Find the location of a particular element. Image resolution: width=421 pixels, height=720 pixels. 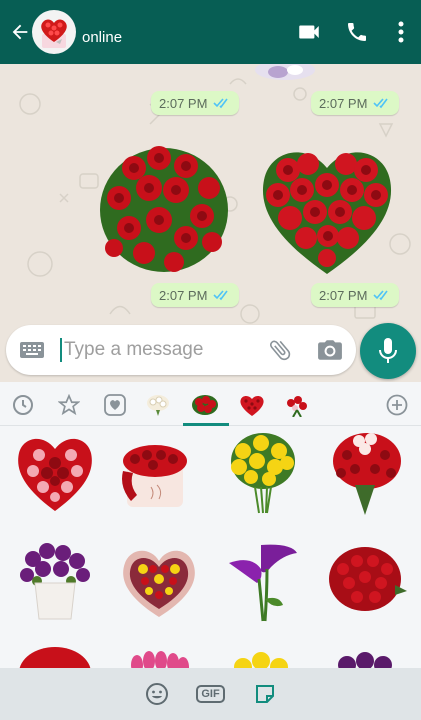

attach-button is located at coordinates (280, 350).